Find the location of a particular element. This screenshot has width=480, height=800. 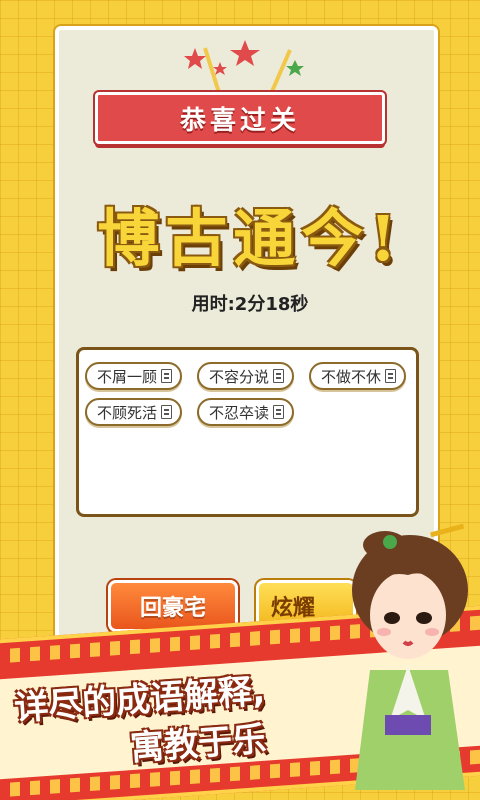

idiom-label: 不做不休 is located at coordinates (351, 376).